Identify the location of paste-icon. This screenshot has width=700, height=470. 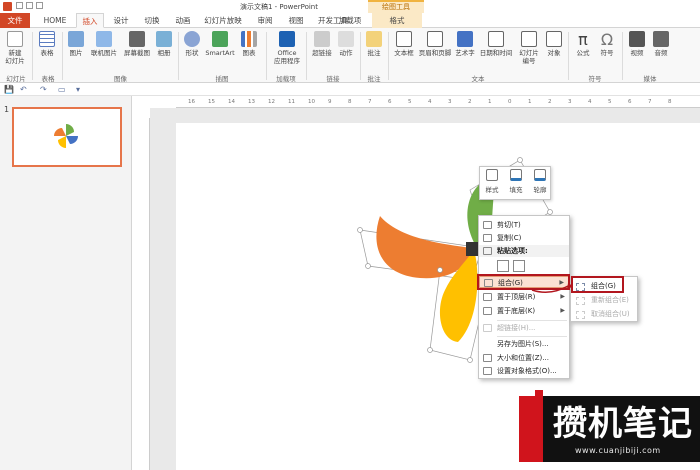
(487, 251).